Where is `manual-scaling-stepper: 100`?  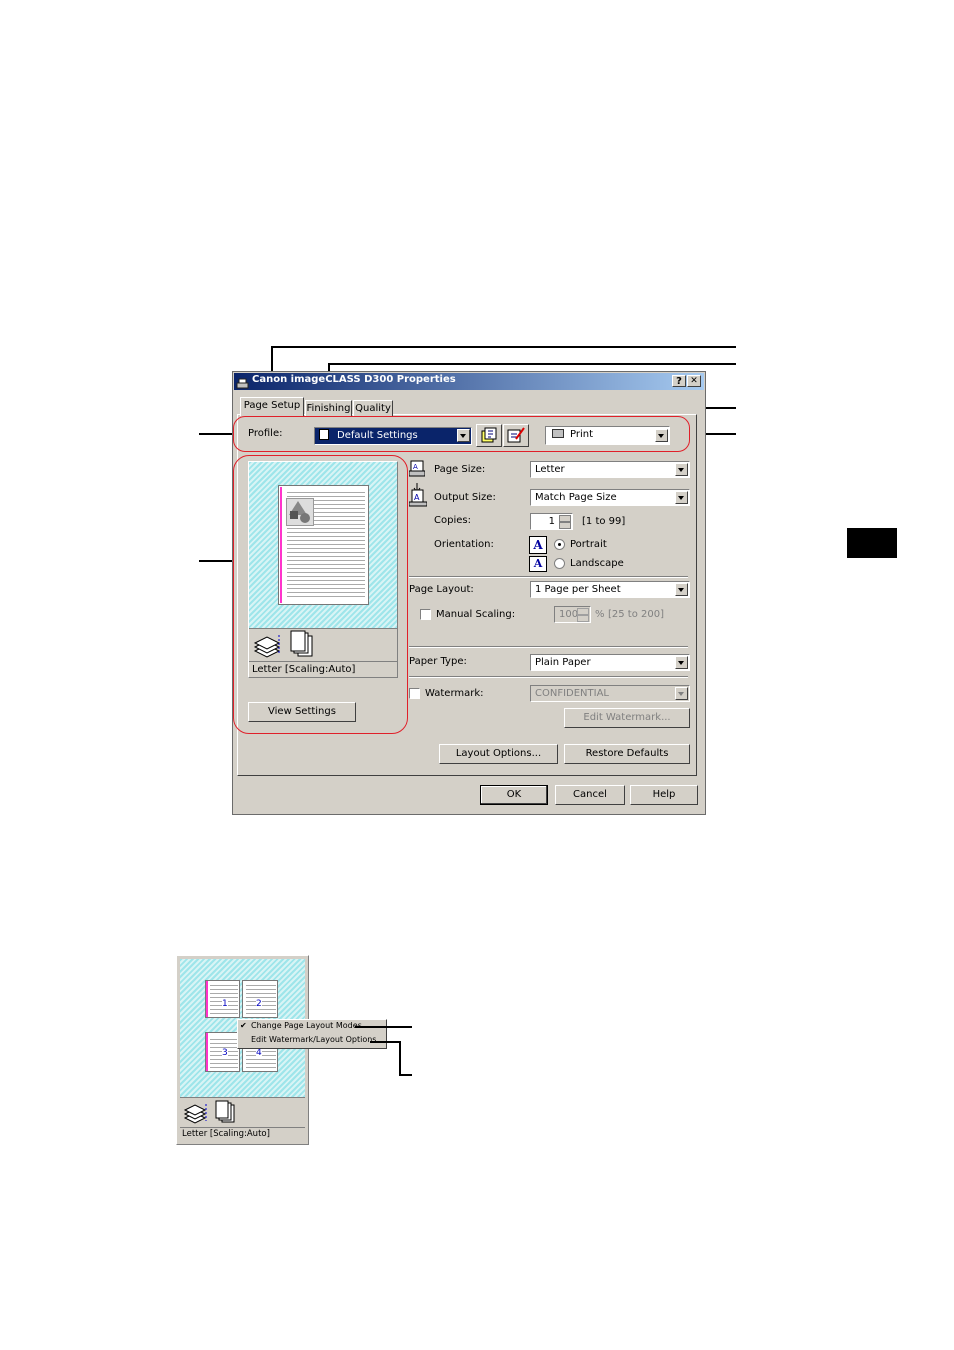 manual-scaling-stepper: 100 is located at coordinates (572, 614).